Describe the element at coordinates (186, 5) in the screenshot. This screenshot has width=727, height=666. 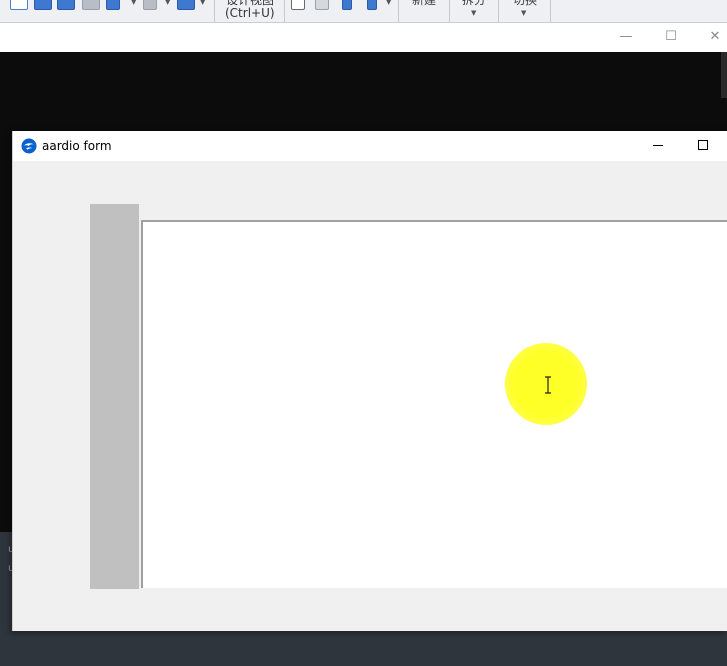
I see `arrange-icon` at that location.